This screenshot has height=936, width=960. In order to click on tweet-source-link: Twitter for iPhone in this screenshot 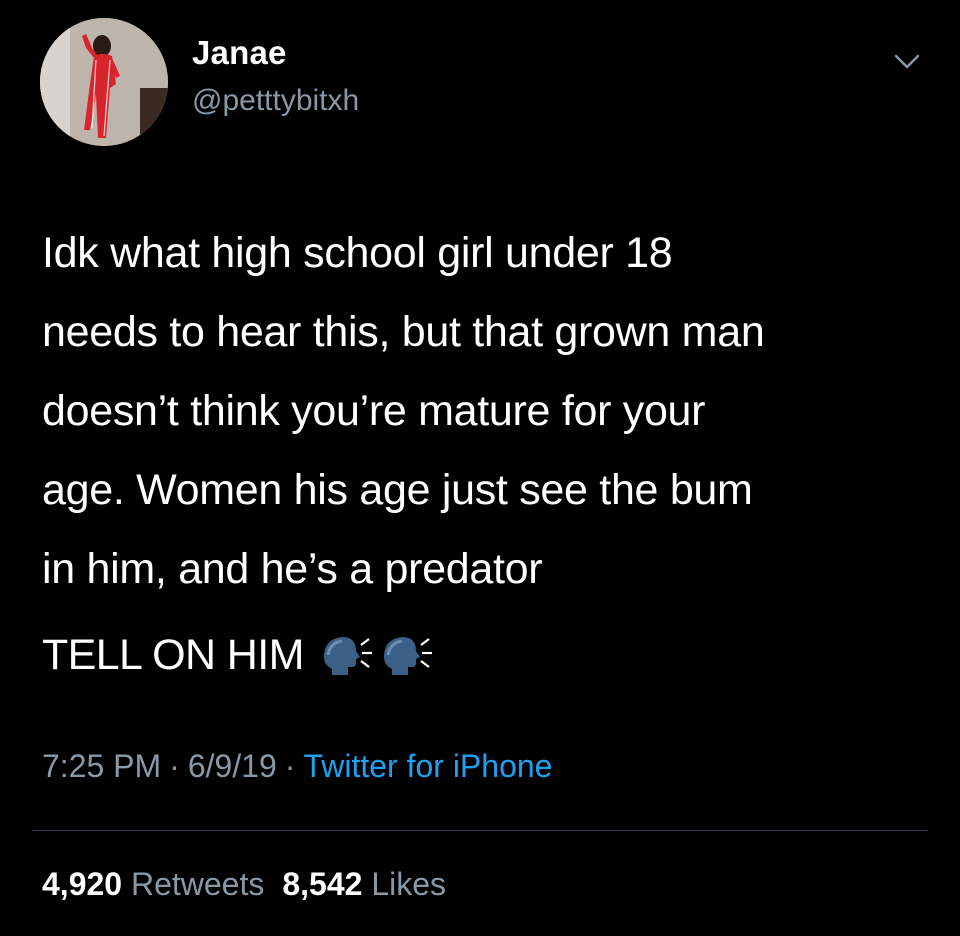, I will do `click(427, 766)`.